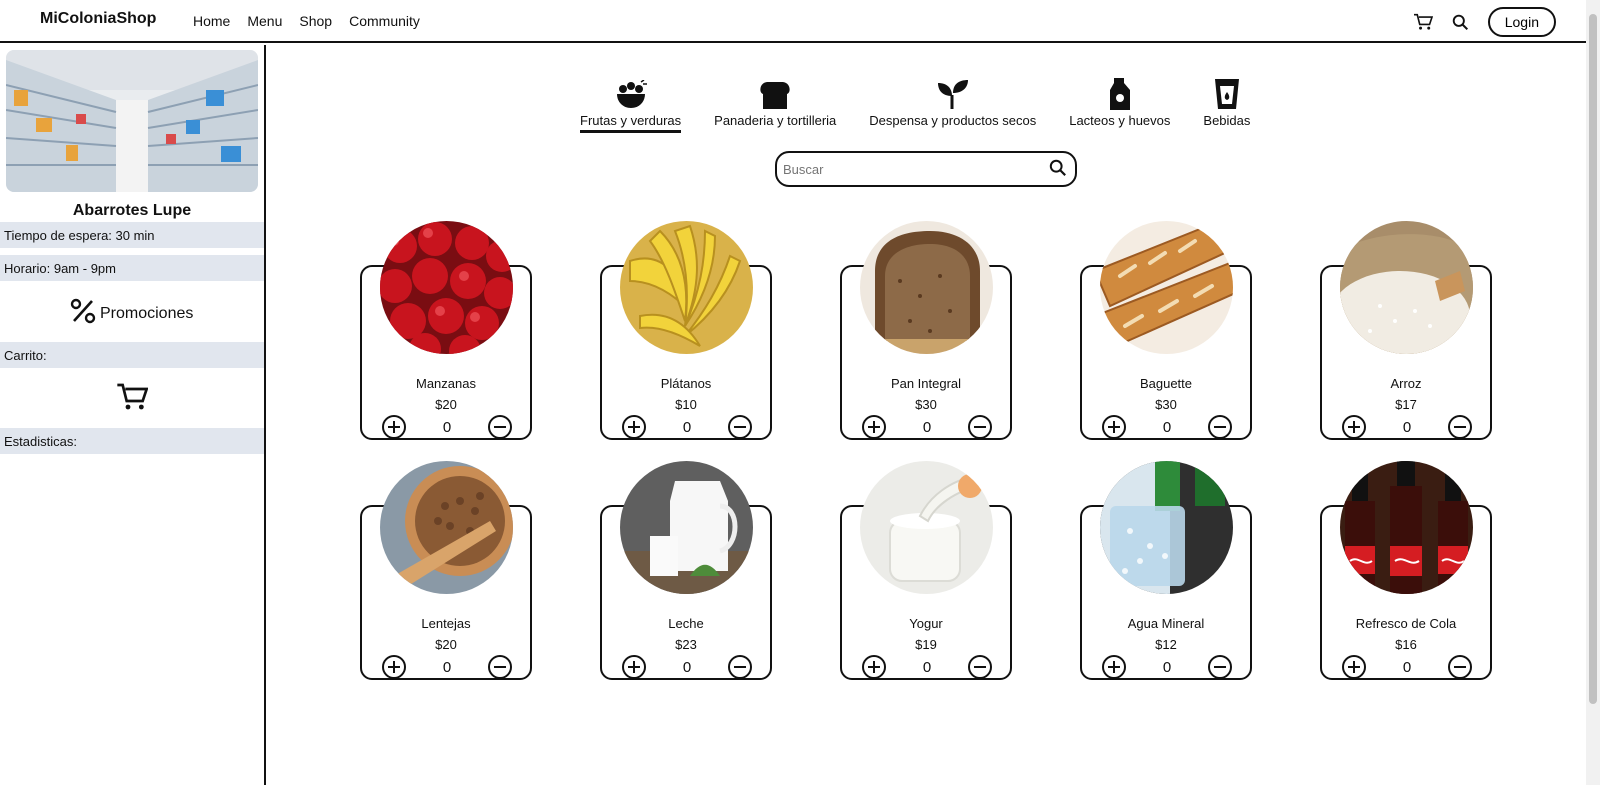 The width and height of the screenshot is (1600, 785). Describe the element at coordinates (1406, 383) in the screenshot. I see `product-name: Arroz` at that location.